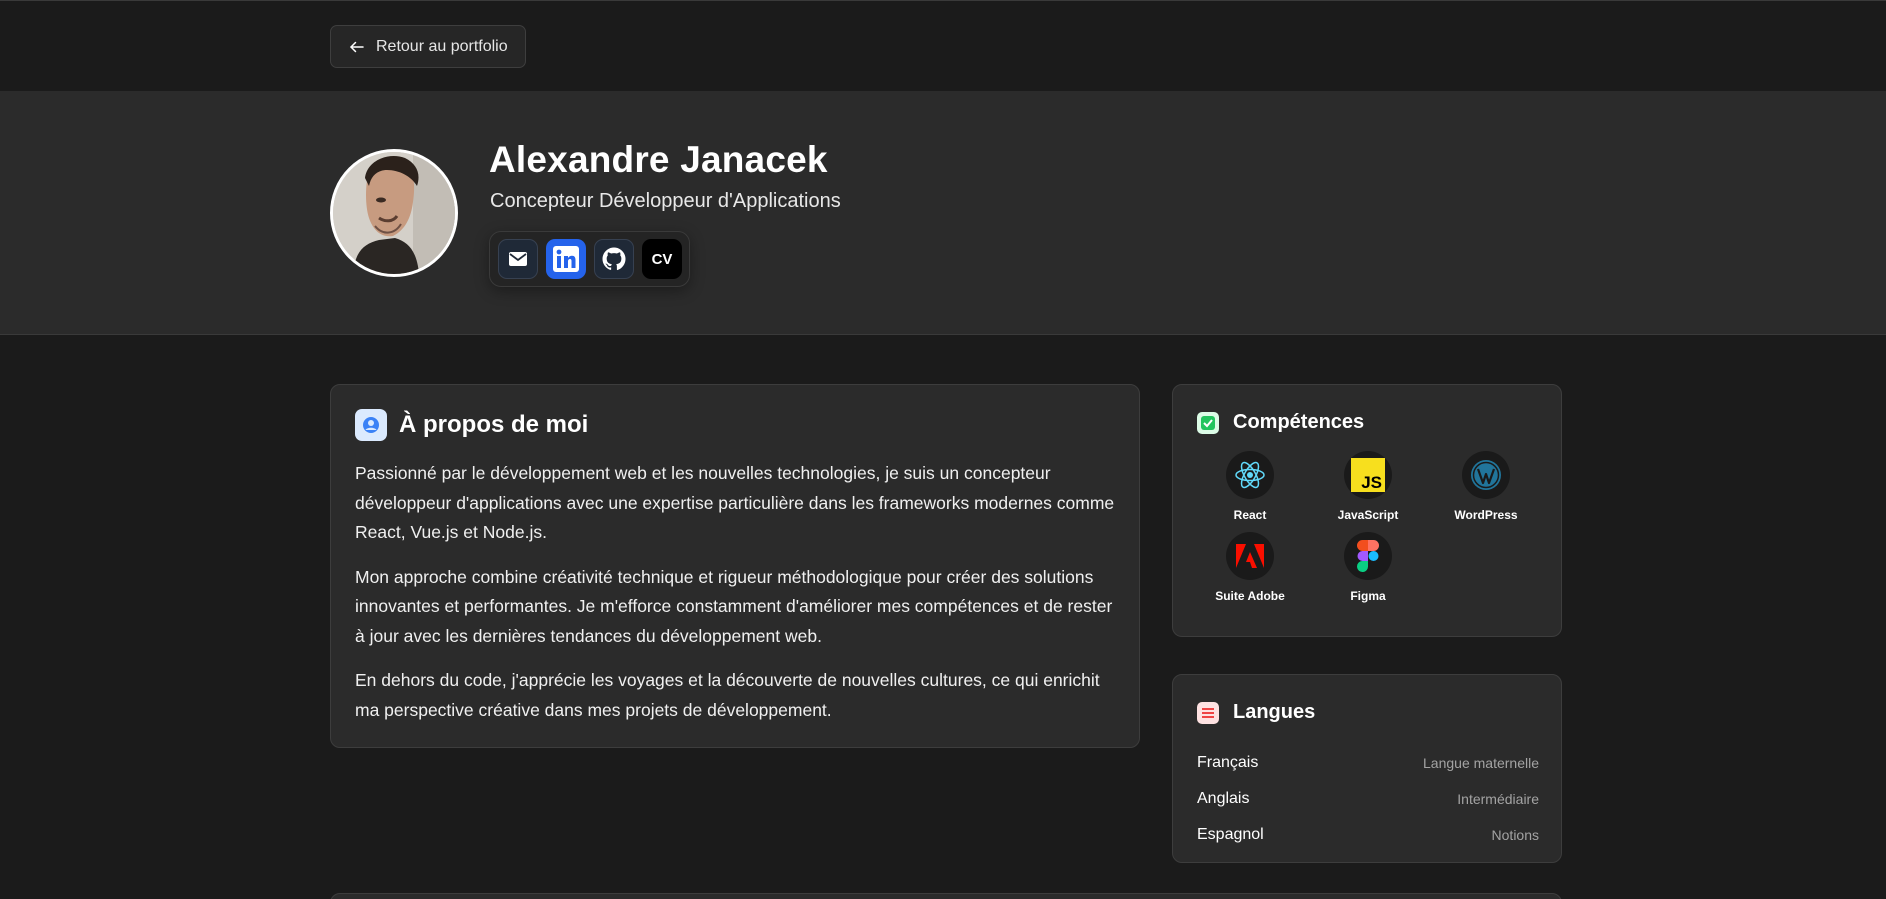 The width and height of the screenshot is (1886, 899). I want to click on skill-label: WordPress, so click(1486, 515).